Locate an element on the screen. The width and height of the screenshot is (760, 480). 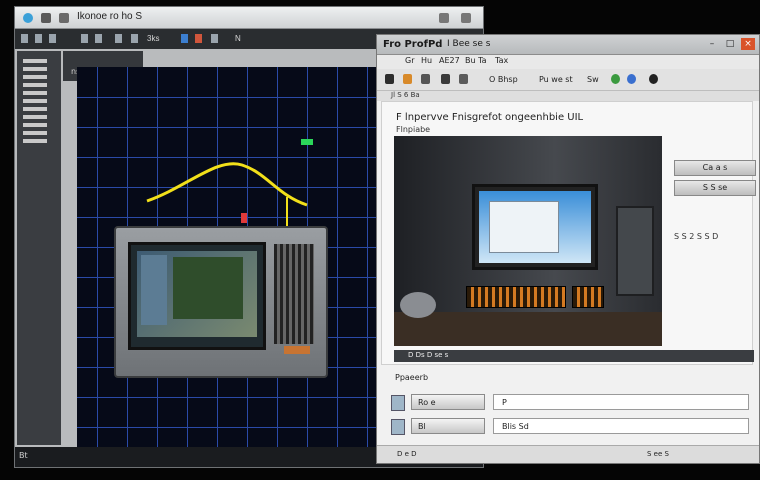
fill-icon is located at coordinates (198, 38).